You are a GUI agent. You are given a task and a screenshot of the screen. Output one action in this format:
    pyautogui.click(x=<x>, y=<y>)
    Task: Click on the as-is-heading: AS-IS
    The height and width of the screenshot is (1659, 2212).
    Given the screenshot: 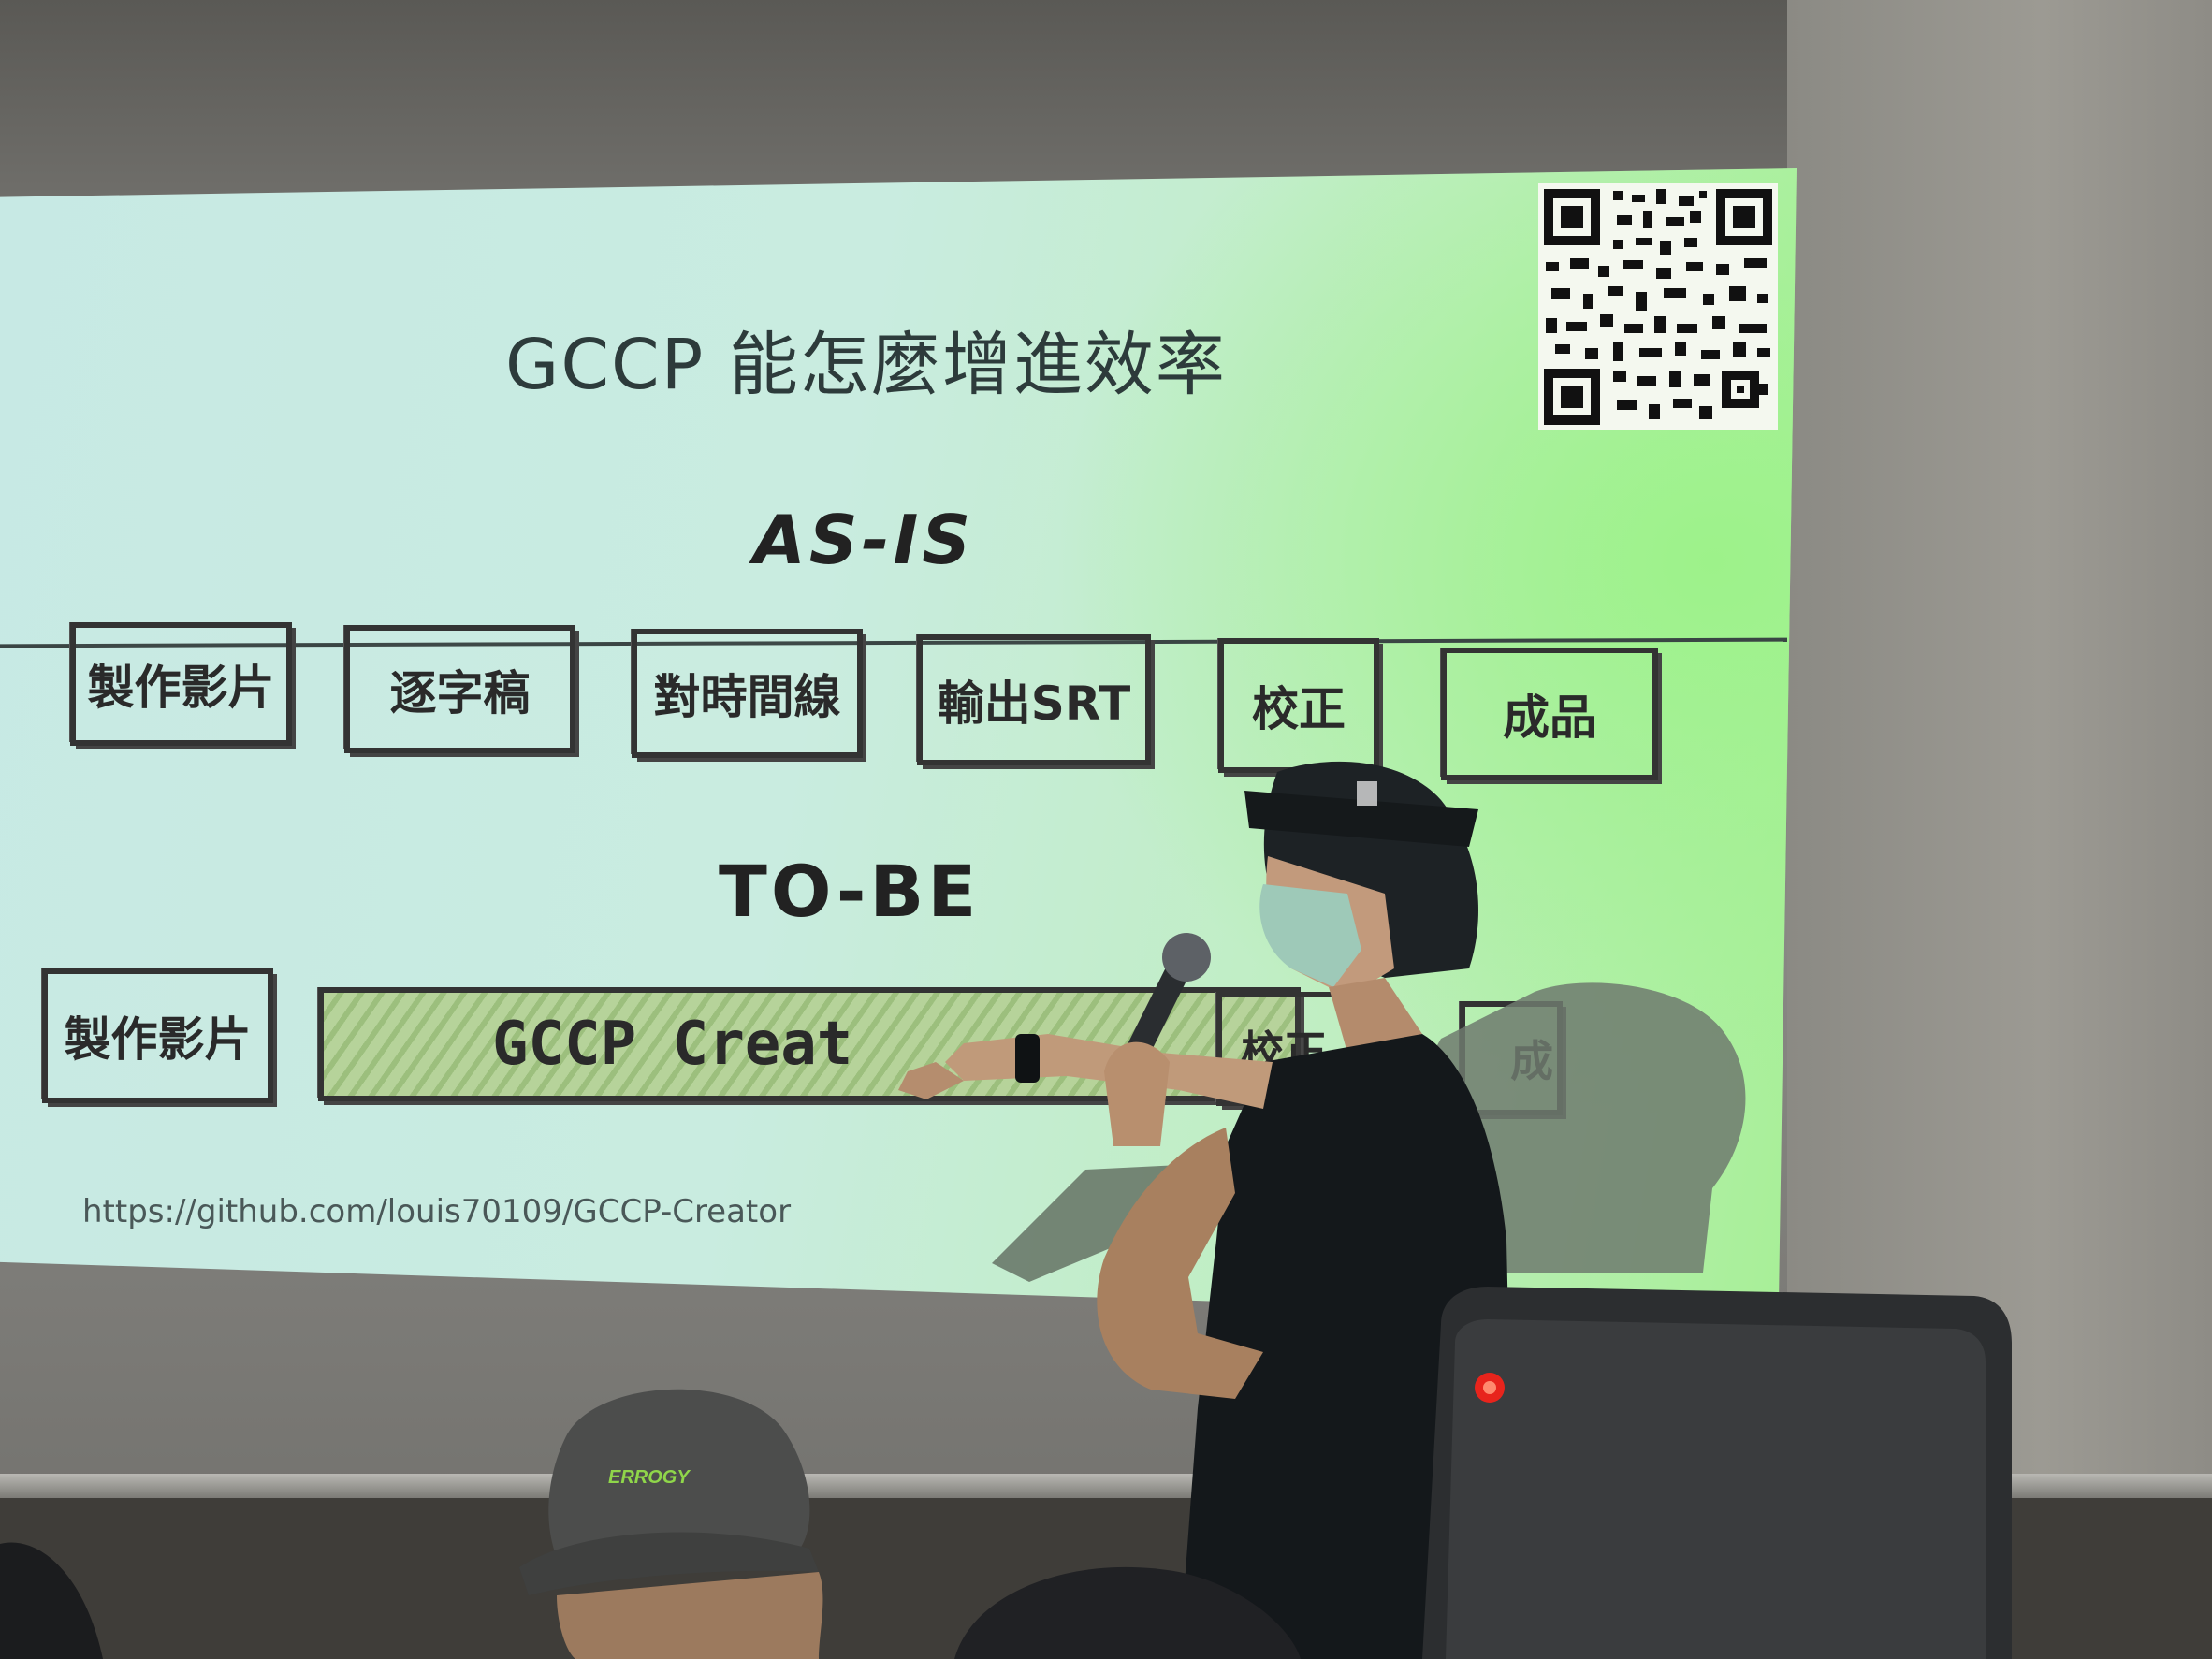 What is the action you would take?
    pyautogui.click(x=864, y=540)
    